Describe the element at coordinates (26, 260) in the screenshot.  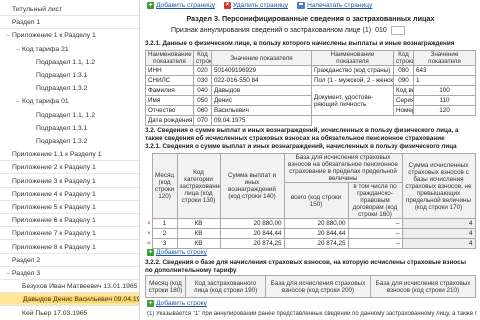
I see `tree-item-label: Раздел 2` at that location.